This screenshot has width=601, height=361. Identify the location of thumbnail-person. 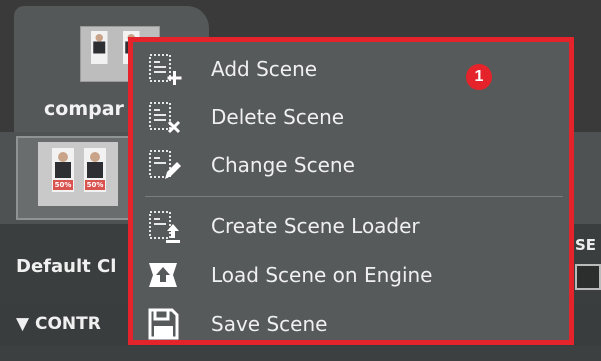
(99, 47).